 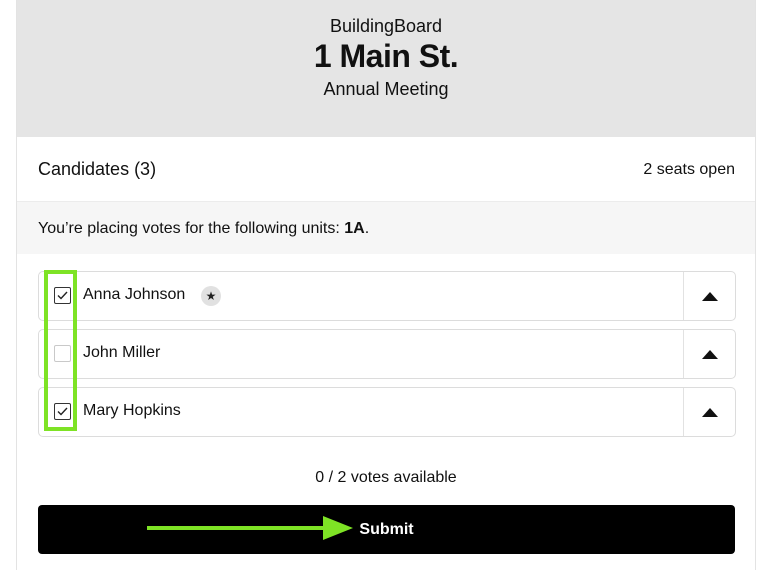 I want to click on candidate-row-john-miller: John Miller, so click(x=387, y=354).